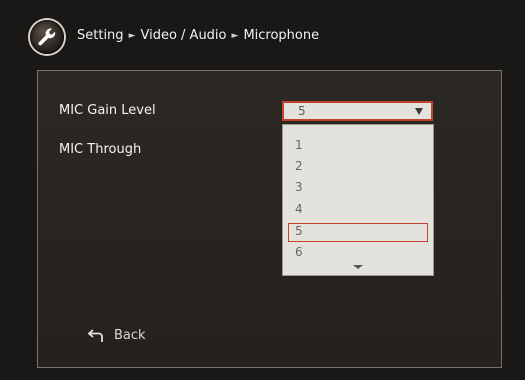 The height and width of the screenshot is (380, 525). What do you see at coordinates (299, 209) in the screenshot?
I see `dropdown-option-4: 4` at bounding box center [299, 209].